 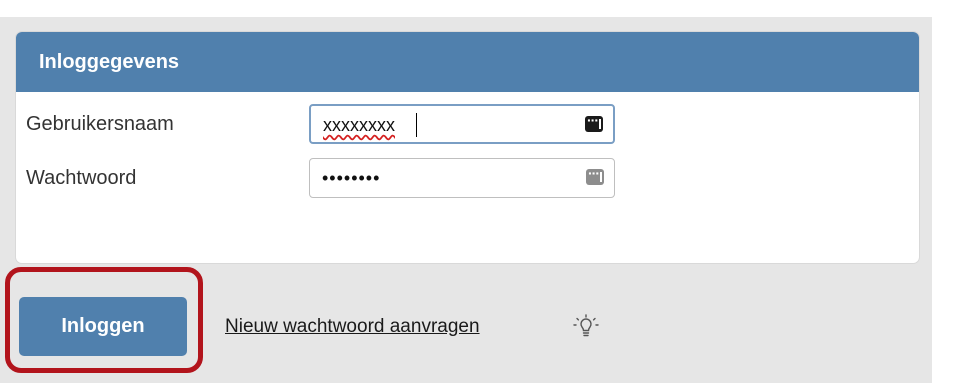 What do you see at coordinates (109, 61) in the screenshot?
I see `panel-title: Inloggegevens` at bounding box center [109, 61].